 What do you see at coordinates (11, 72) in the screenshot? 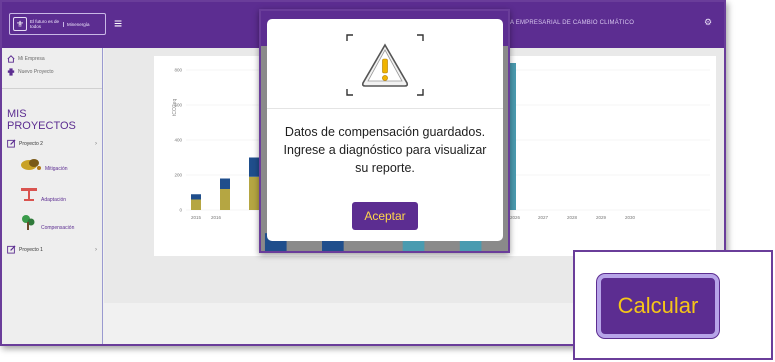
I see `plus-file-icon` at bounding box center [11, 72].